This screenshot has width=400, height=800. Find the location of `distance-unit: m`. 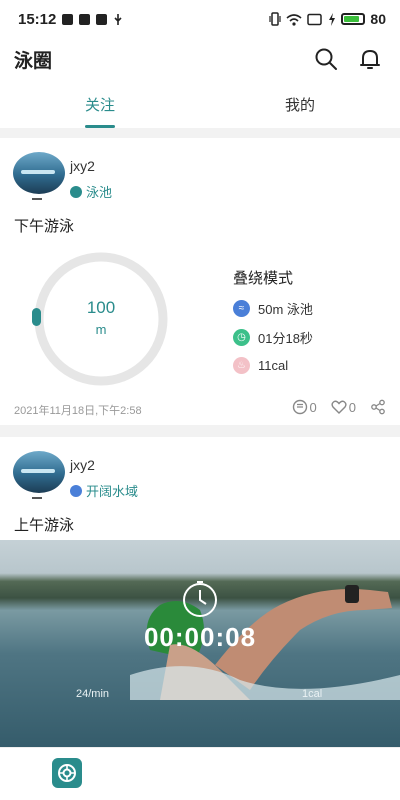

distance-unit: m is located at coordinates (101, 329).